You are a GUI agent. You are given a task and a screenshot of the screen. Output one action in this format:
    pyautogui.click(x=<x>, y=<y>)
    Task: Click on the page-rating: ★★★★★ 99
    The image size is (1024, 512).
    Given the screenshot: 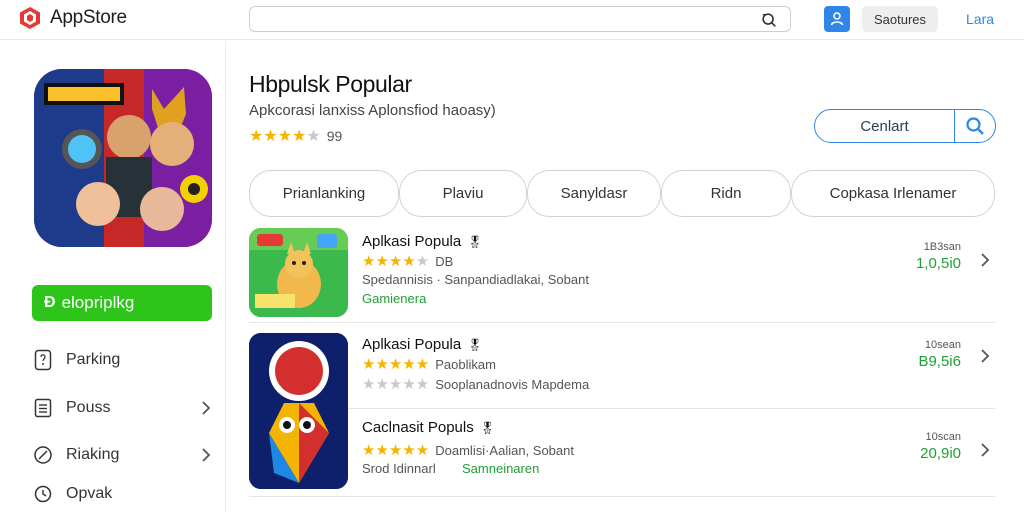 What is the action you would take?
    pyautogui.click(x=295, y=136)
    